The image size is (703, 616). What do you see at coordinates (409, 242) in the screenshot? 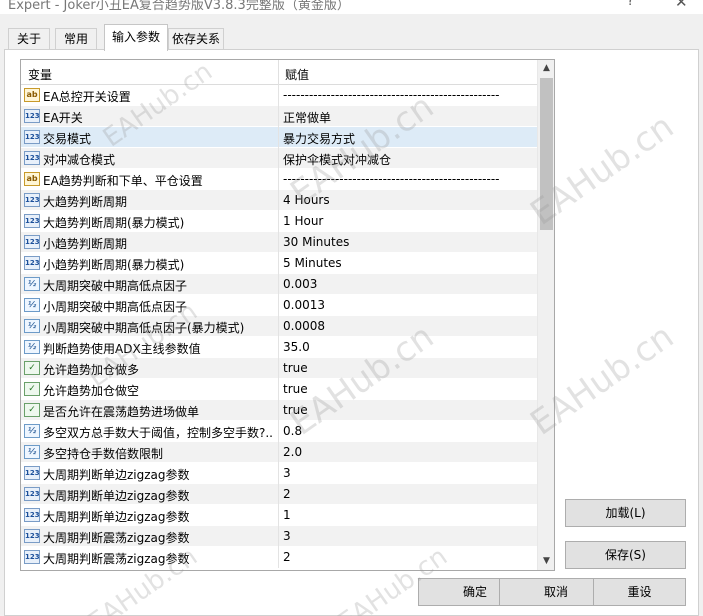
I see `variable-value: 30 Minutes` at bounding box center [409, 242].